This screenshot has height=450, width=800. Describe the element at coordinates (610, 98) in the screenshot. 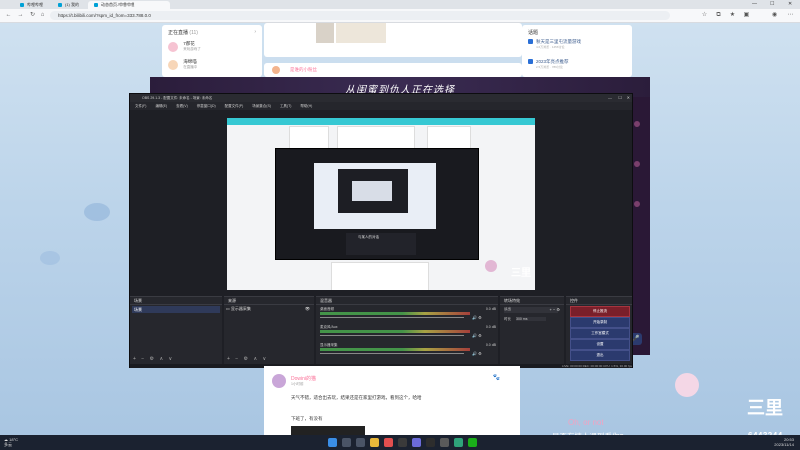

I see `obs-minimize-button: —` at that location.